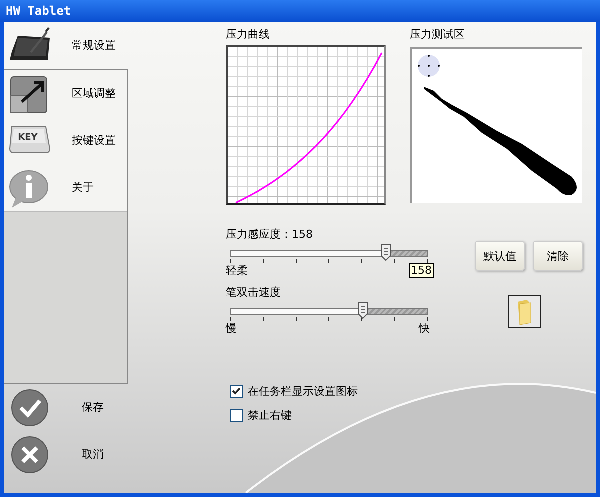 The image size is (600, 497). I want to click on folder-button, so click(524, 311).